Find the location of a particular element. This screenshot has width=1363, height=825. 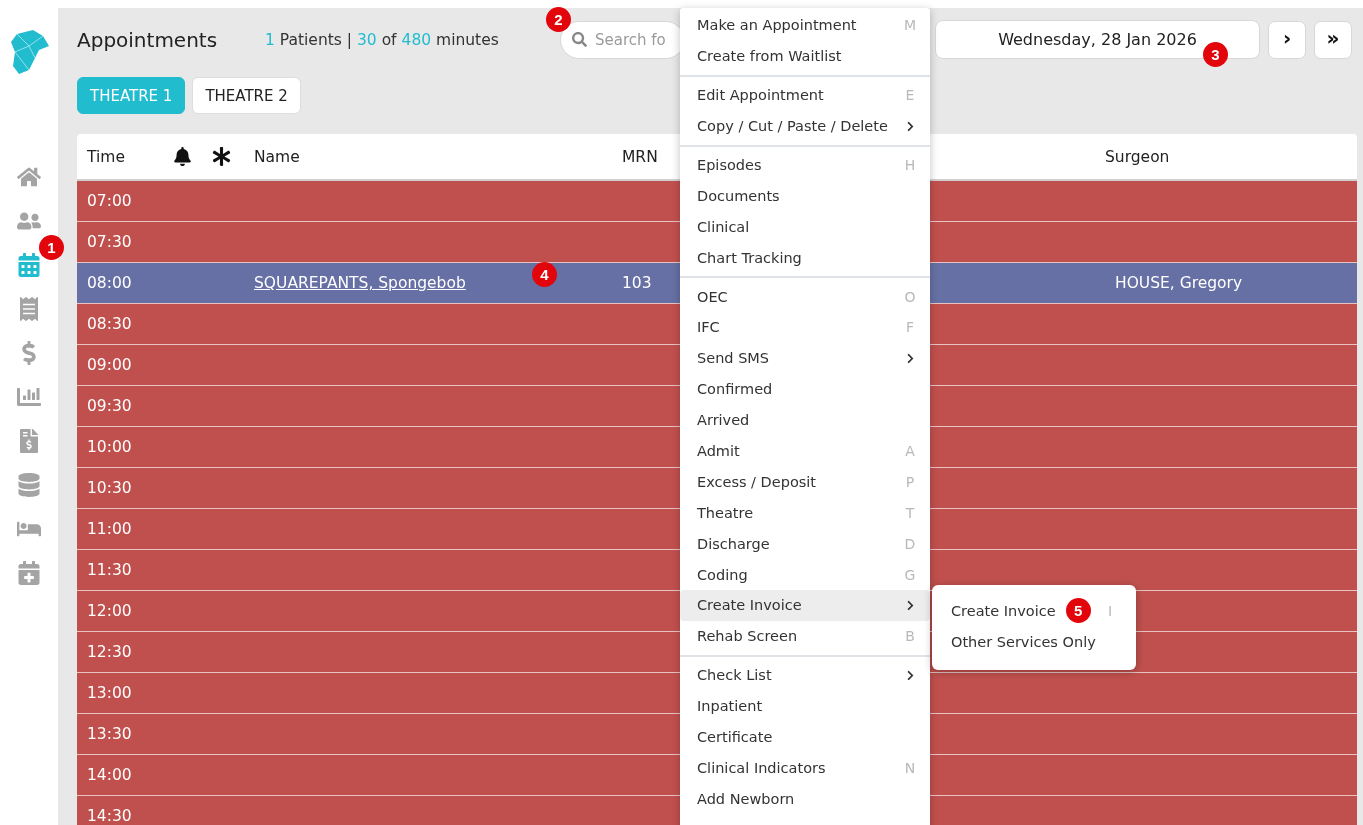

step-marker: 2 is located at coordinates (558, 19).